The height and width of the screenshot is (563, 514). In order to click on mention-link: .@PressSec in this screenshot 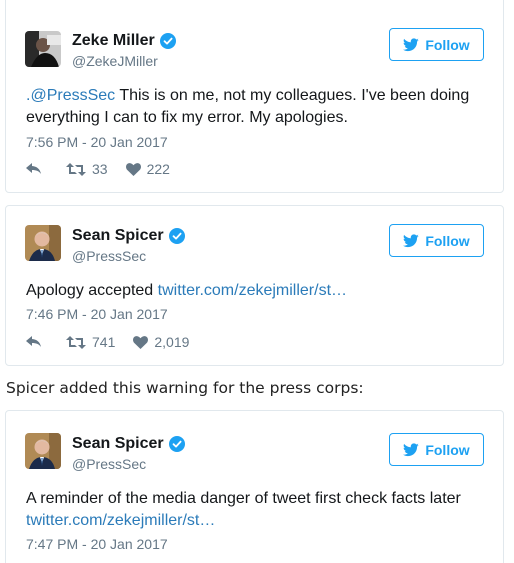, I will do `click(70, 95)`.